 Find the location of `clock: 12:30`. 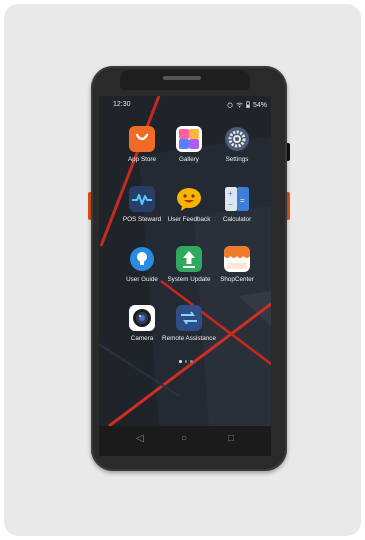

clock: 12:30 is located at coordinates (122, 104).